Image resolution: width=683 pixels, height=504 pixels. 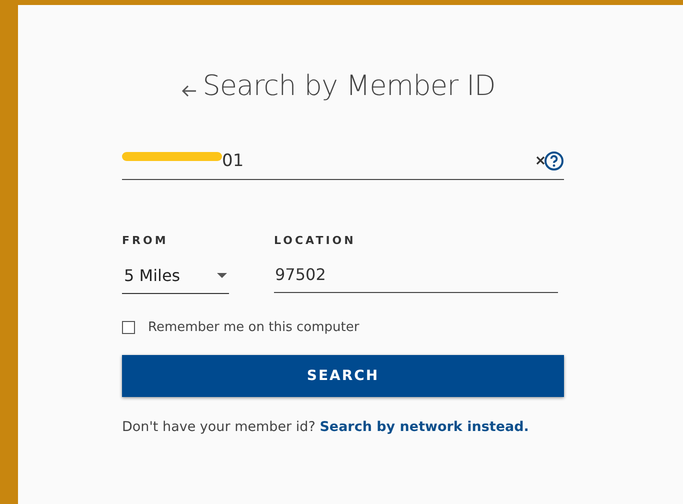 What do you see at coordinates (554, 160) in the screenshot?
I see `help-icon` at bounding box center [554, 160].